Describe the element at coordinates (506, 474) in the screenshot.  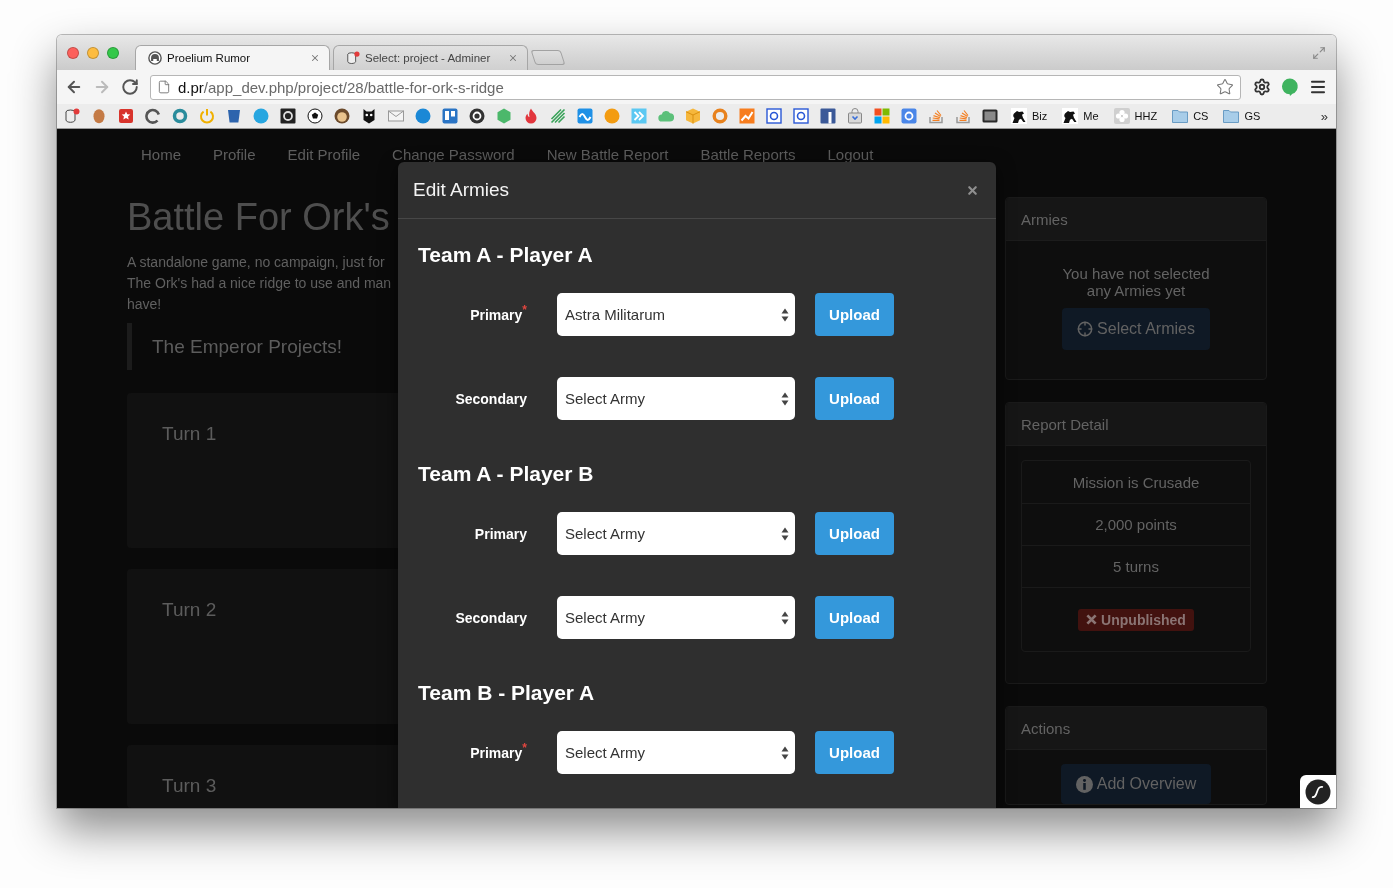
I see `section-heading: Team A - Player B` at that location.